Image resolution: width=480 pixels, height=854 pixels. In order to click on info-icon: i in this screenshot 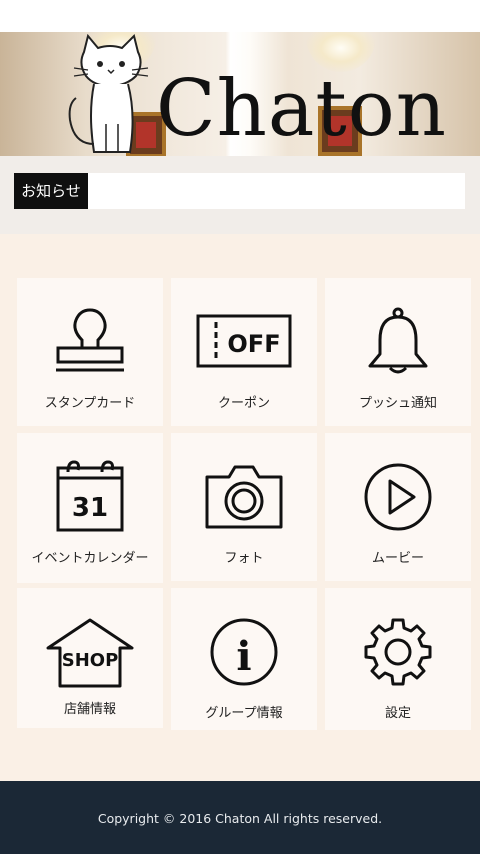, I will do `click(244, 652)`.